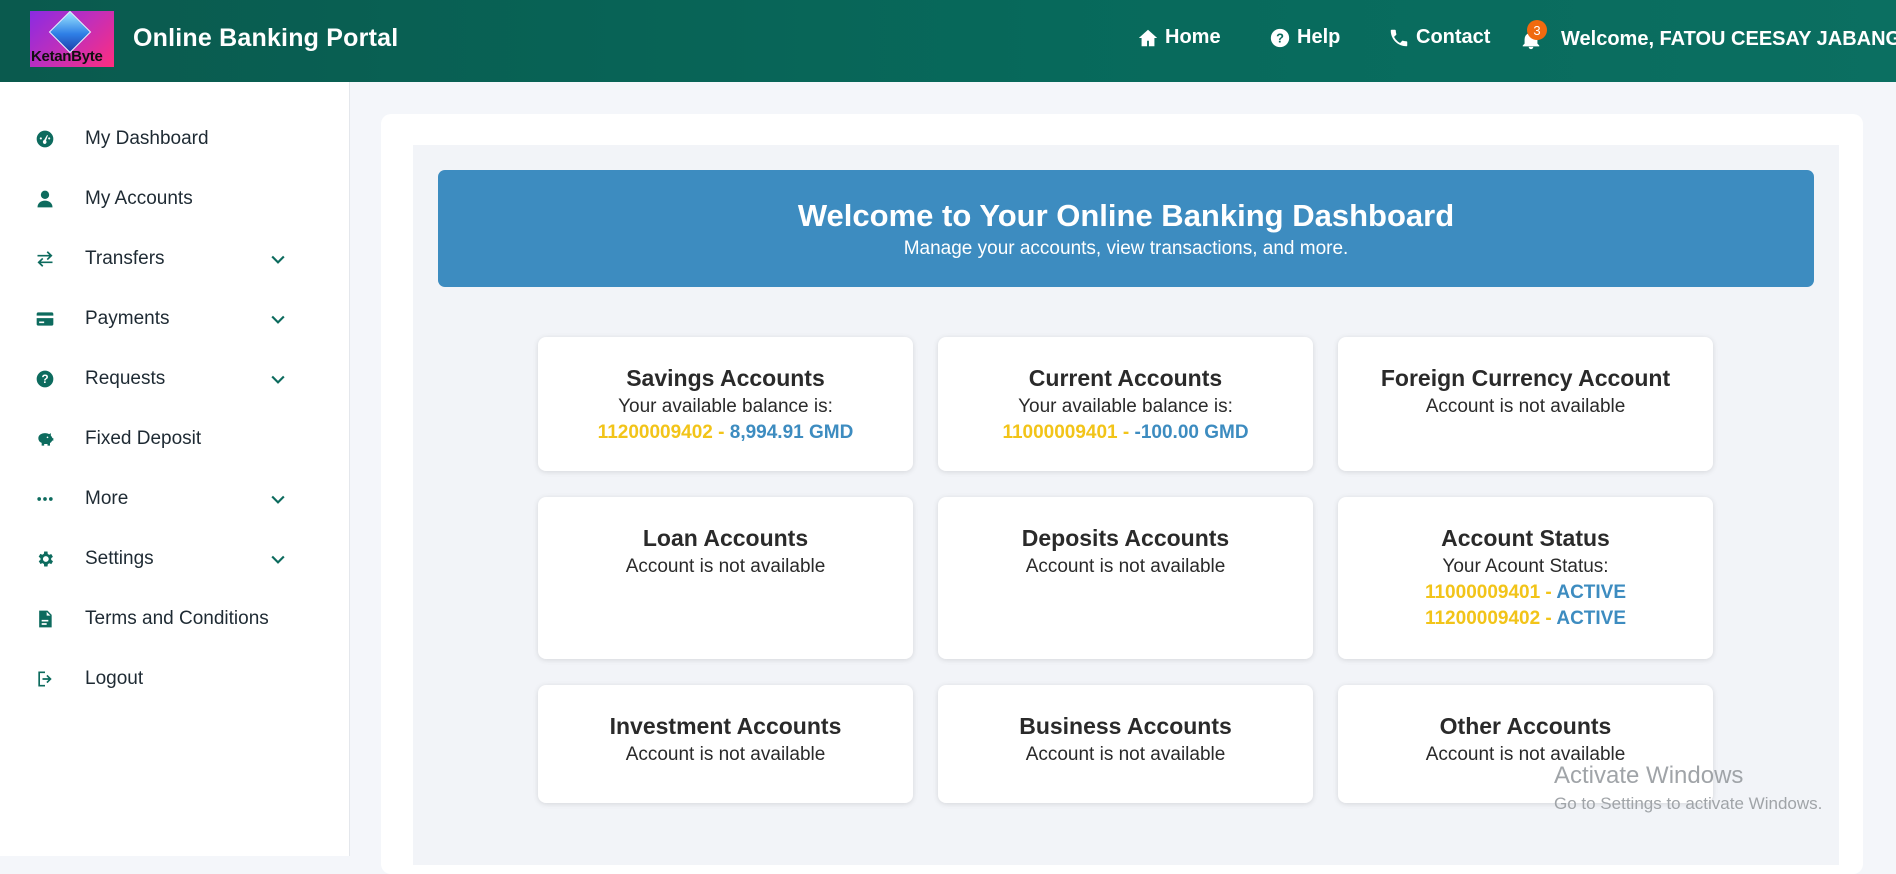  What do you see at coordinates (127, 318) in the screenshot?
I see `sidebar-item-label: Payments` at bounding box center [127, 318].